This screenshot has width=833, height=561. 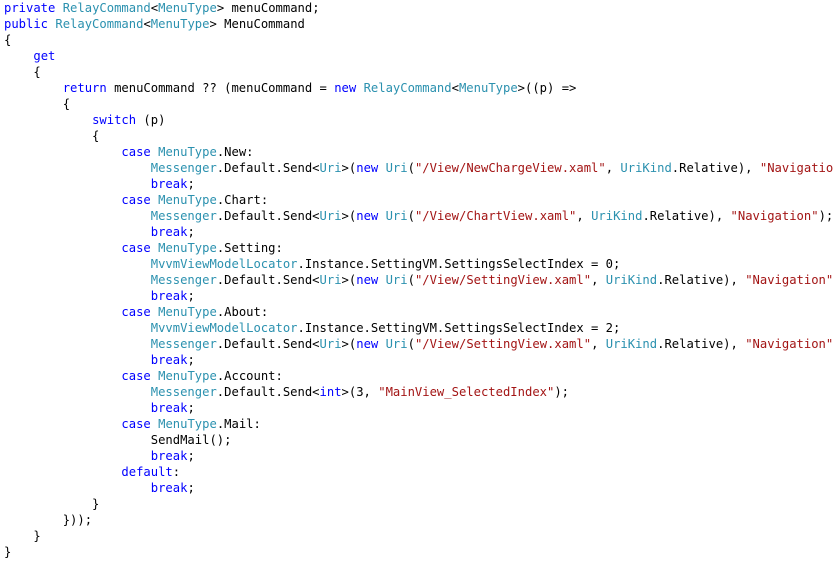 What do you see at coordinates (418, 440) in the screenshot?
I see `code-line: SendMail();` at bounding box center [418, 440].